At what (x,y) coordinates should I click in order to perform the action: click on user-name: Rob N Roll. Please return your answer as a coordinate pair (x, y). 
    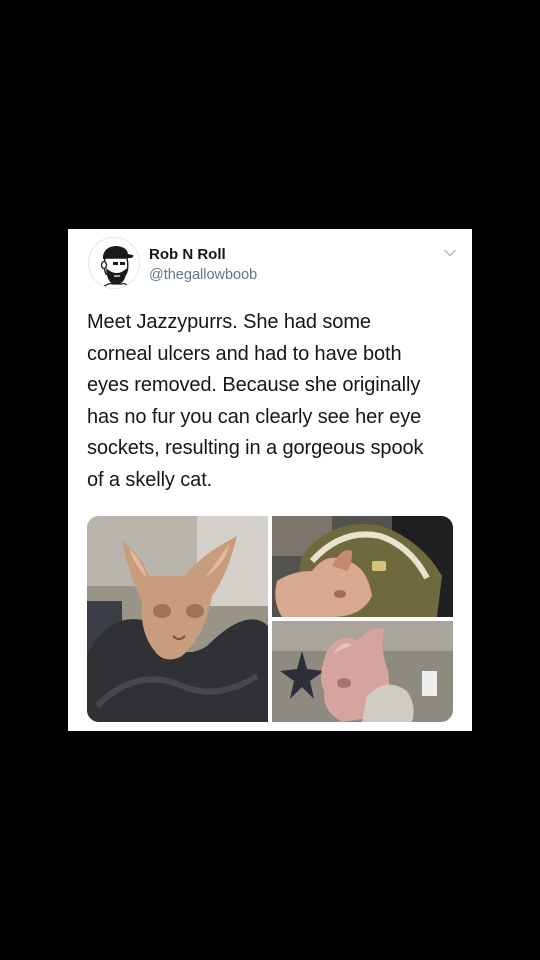
    Looking at the image, I should click on (187, 254).